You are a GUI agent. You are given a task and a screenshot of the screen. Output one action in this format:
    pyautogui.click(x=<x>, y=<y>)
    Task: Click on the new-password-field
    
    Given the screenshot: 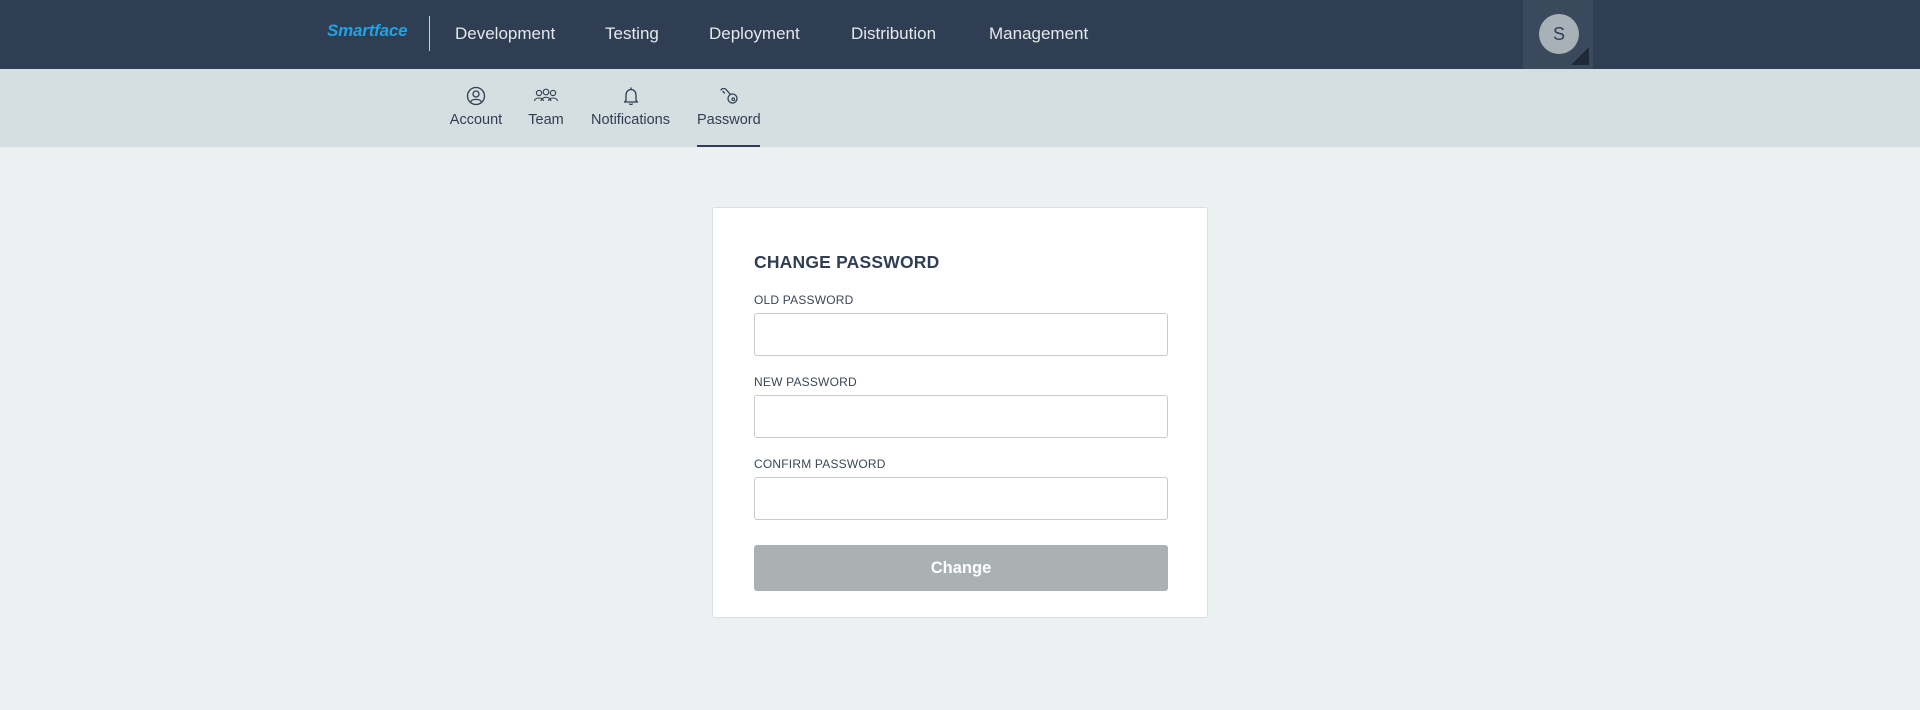 What is the action you would take?
    pyautogui.click(x=961, y=416)
    